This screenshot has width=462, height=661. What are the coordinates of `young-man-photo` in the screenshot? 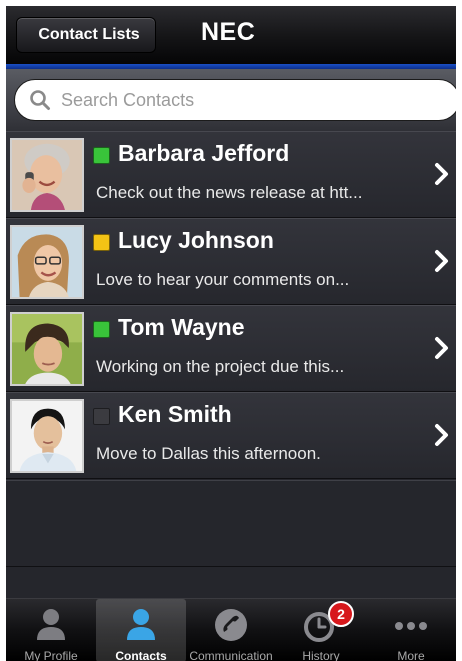 It's located at (47, 349).